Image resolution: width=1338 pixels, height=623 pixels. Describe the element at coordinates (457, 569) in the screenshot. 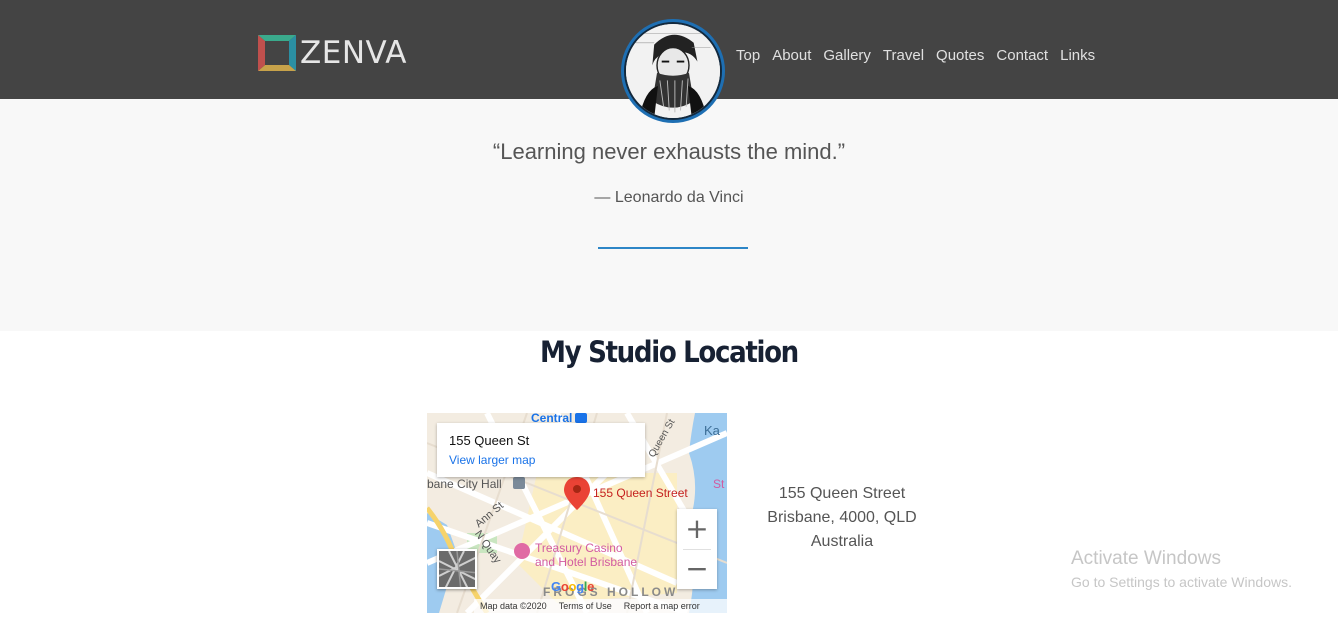

I see `satellite-toggle-thumbnail` at that location.